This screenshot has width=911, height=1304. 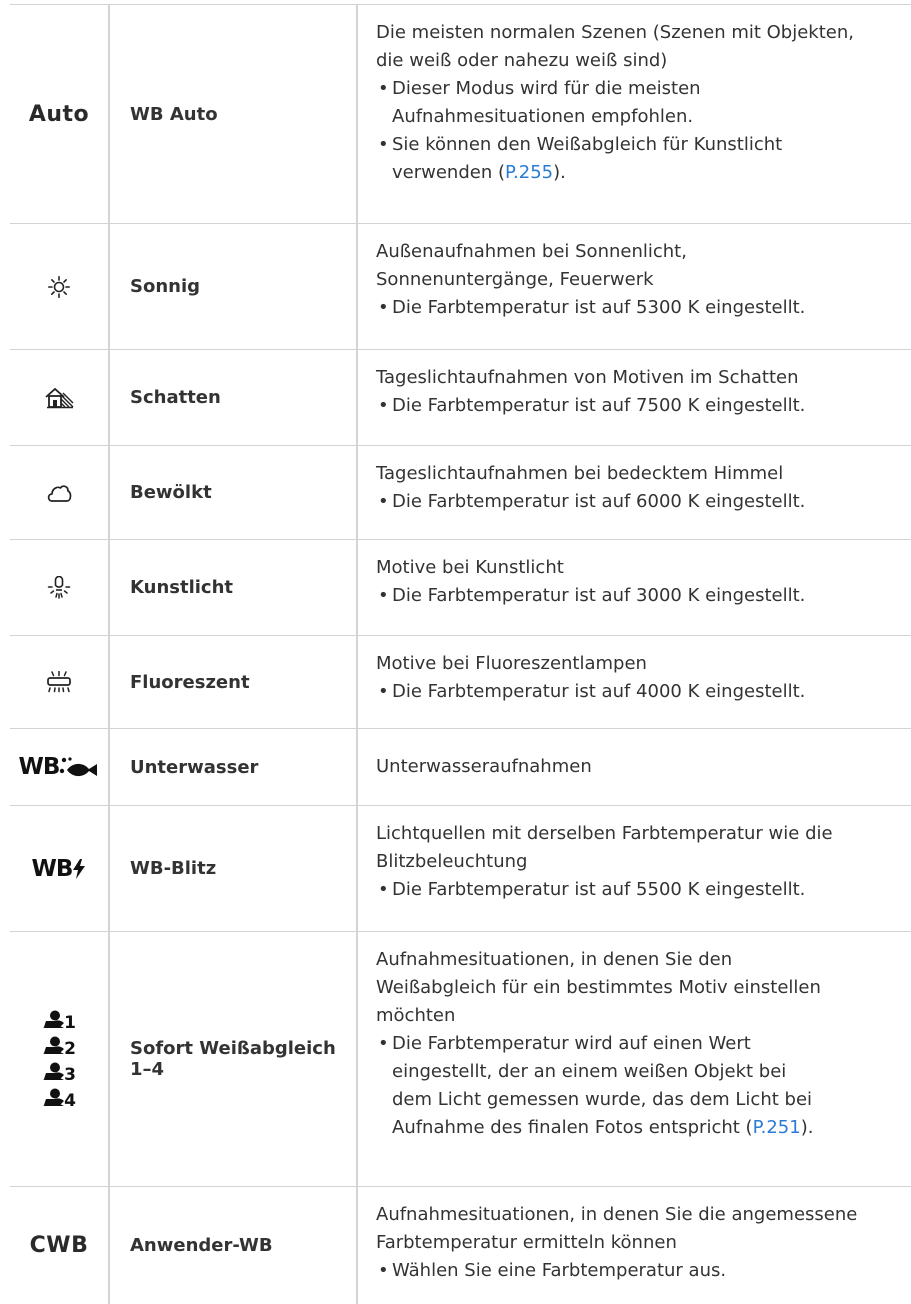 I want to click on description-cell: Unterwasseraufnahmen, so click(x=634, y=767).